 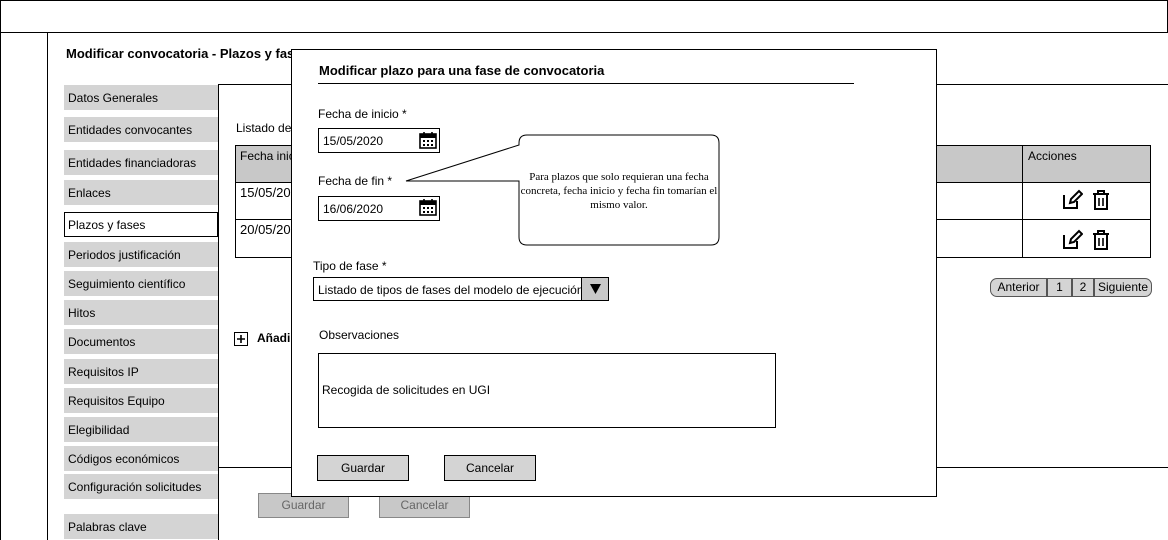 What do you see at coordinates (141, 429) in the screenshot?
I see `sidebar-item-elegibilidad: Elegibilidad` at bounding box center [141, 429].